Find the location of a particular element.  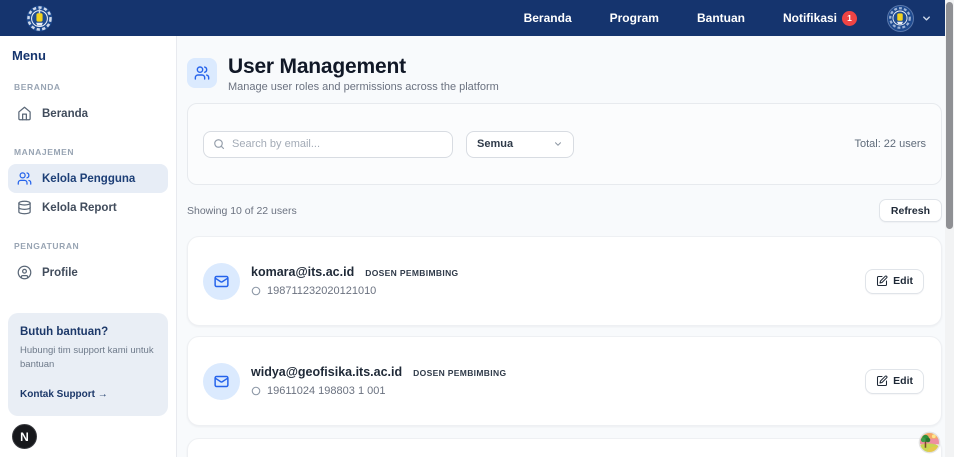

landscape-icon is located at coordinates (929, 442).